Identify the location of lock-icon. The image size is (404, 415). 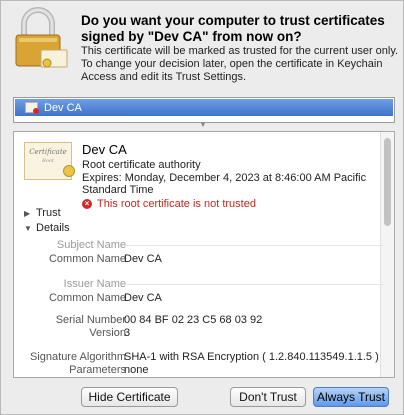
(41, 37).